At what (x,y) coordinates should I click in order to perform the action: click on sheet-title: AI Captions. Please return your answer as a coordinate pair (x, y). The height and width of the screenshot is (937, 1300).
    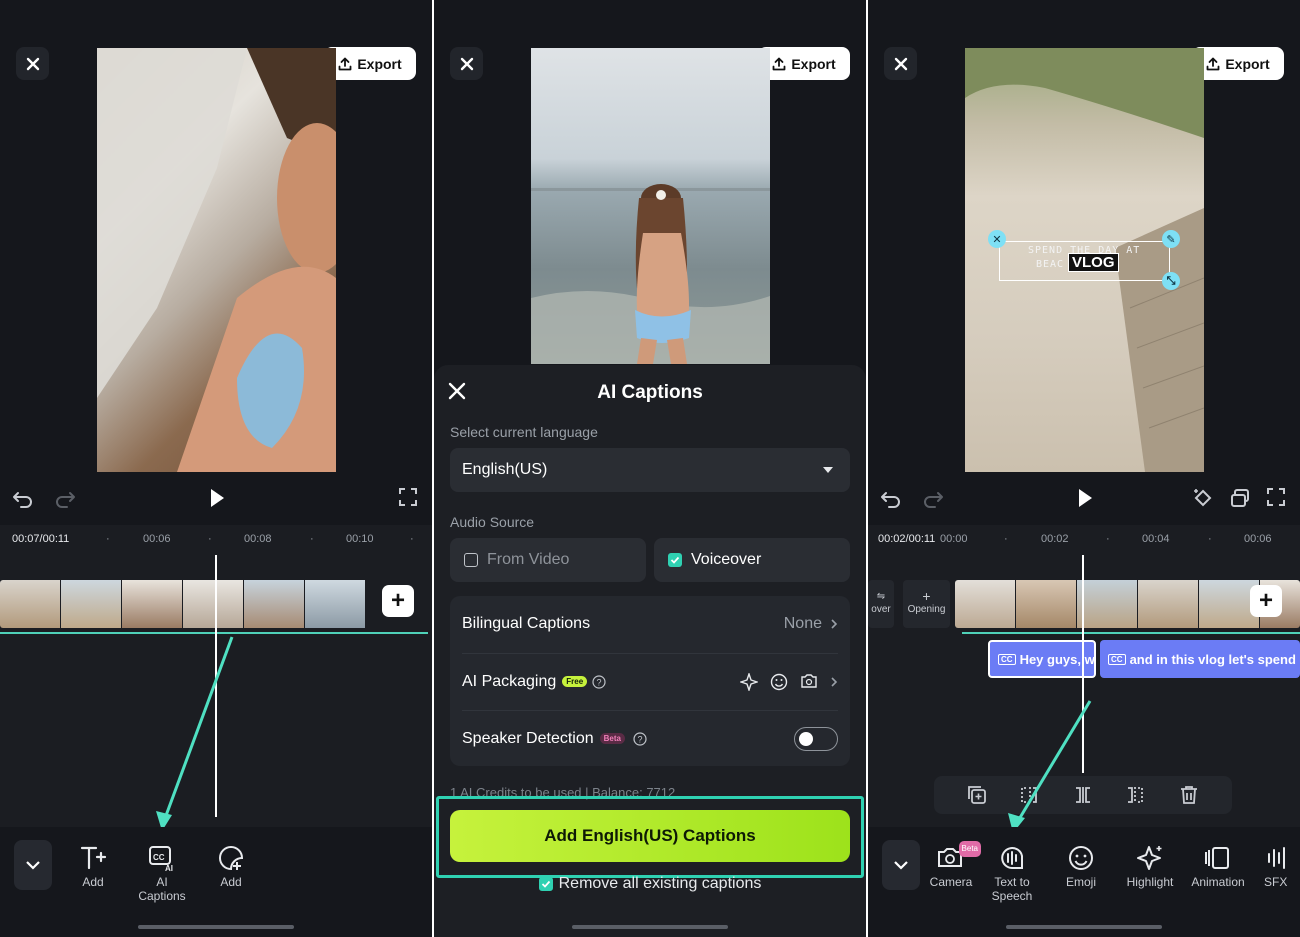
    Looking at the image, I should click on (650, 392).